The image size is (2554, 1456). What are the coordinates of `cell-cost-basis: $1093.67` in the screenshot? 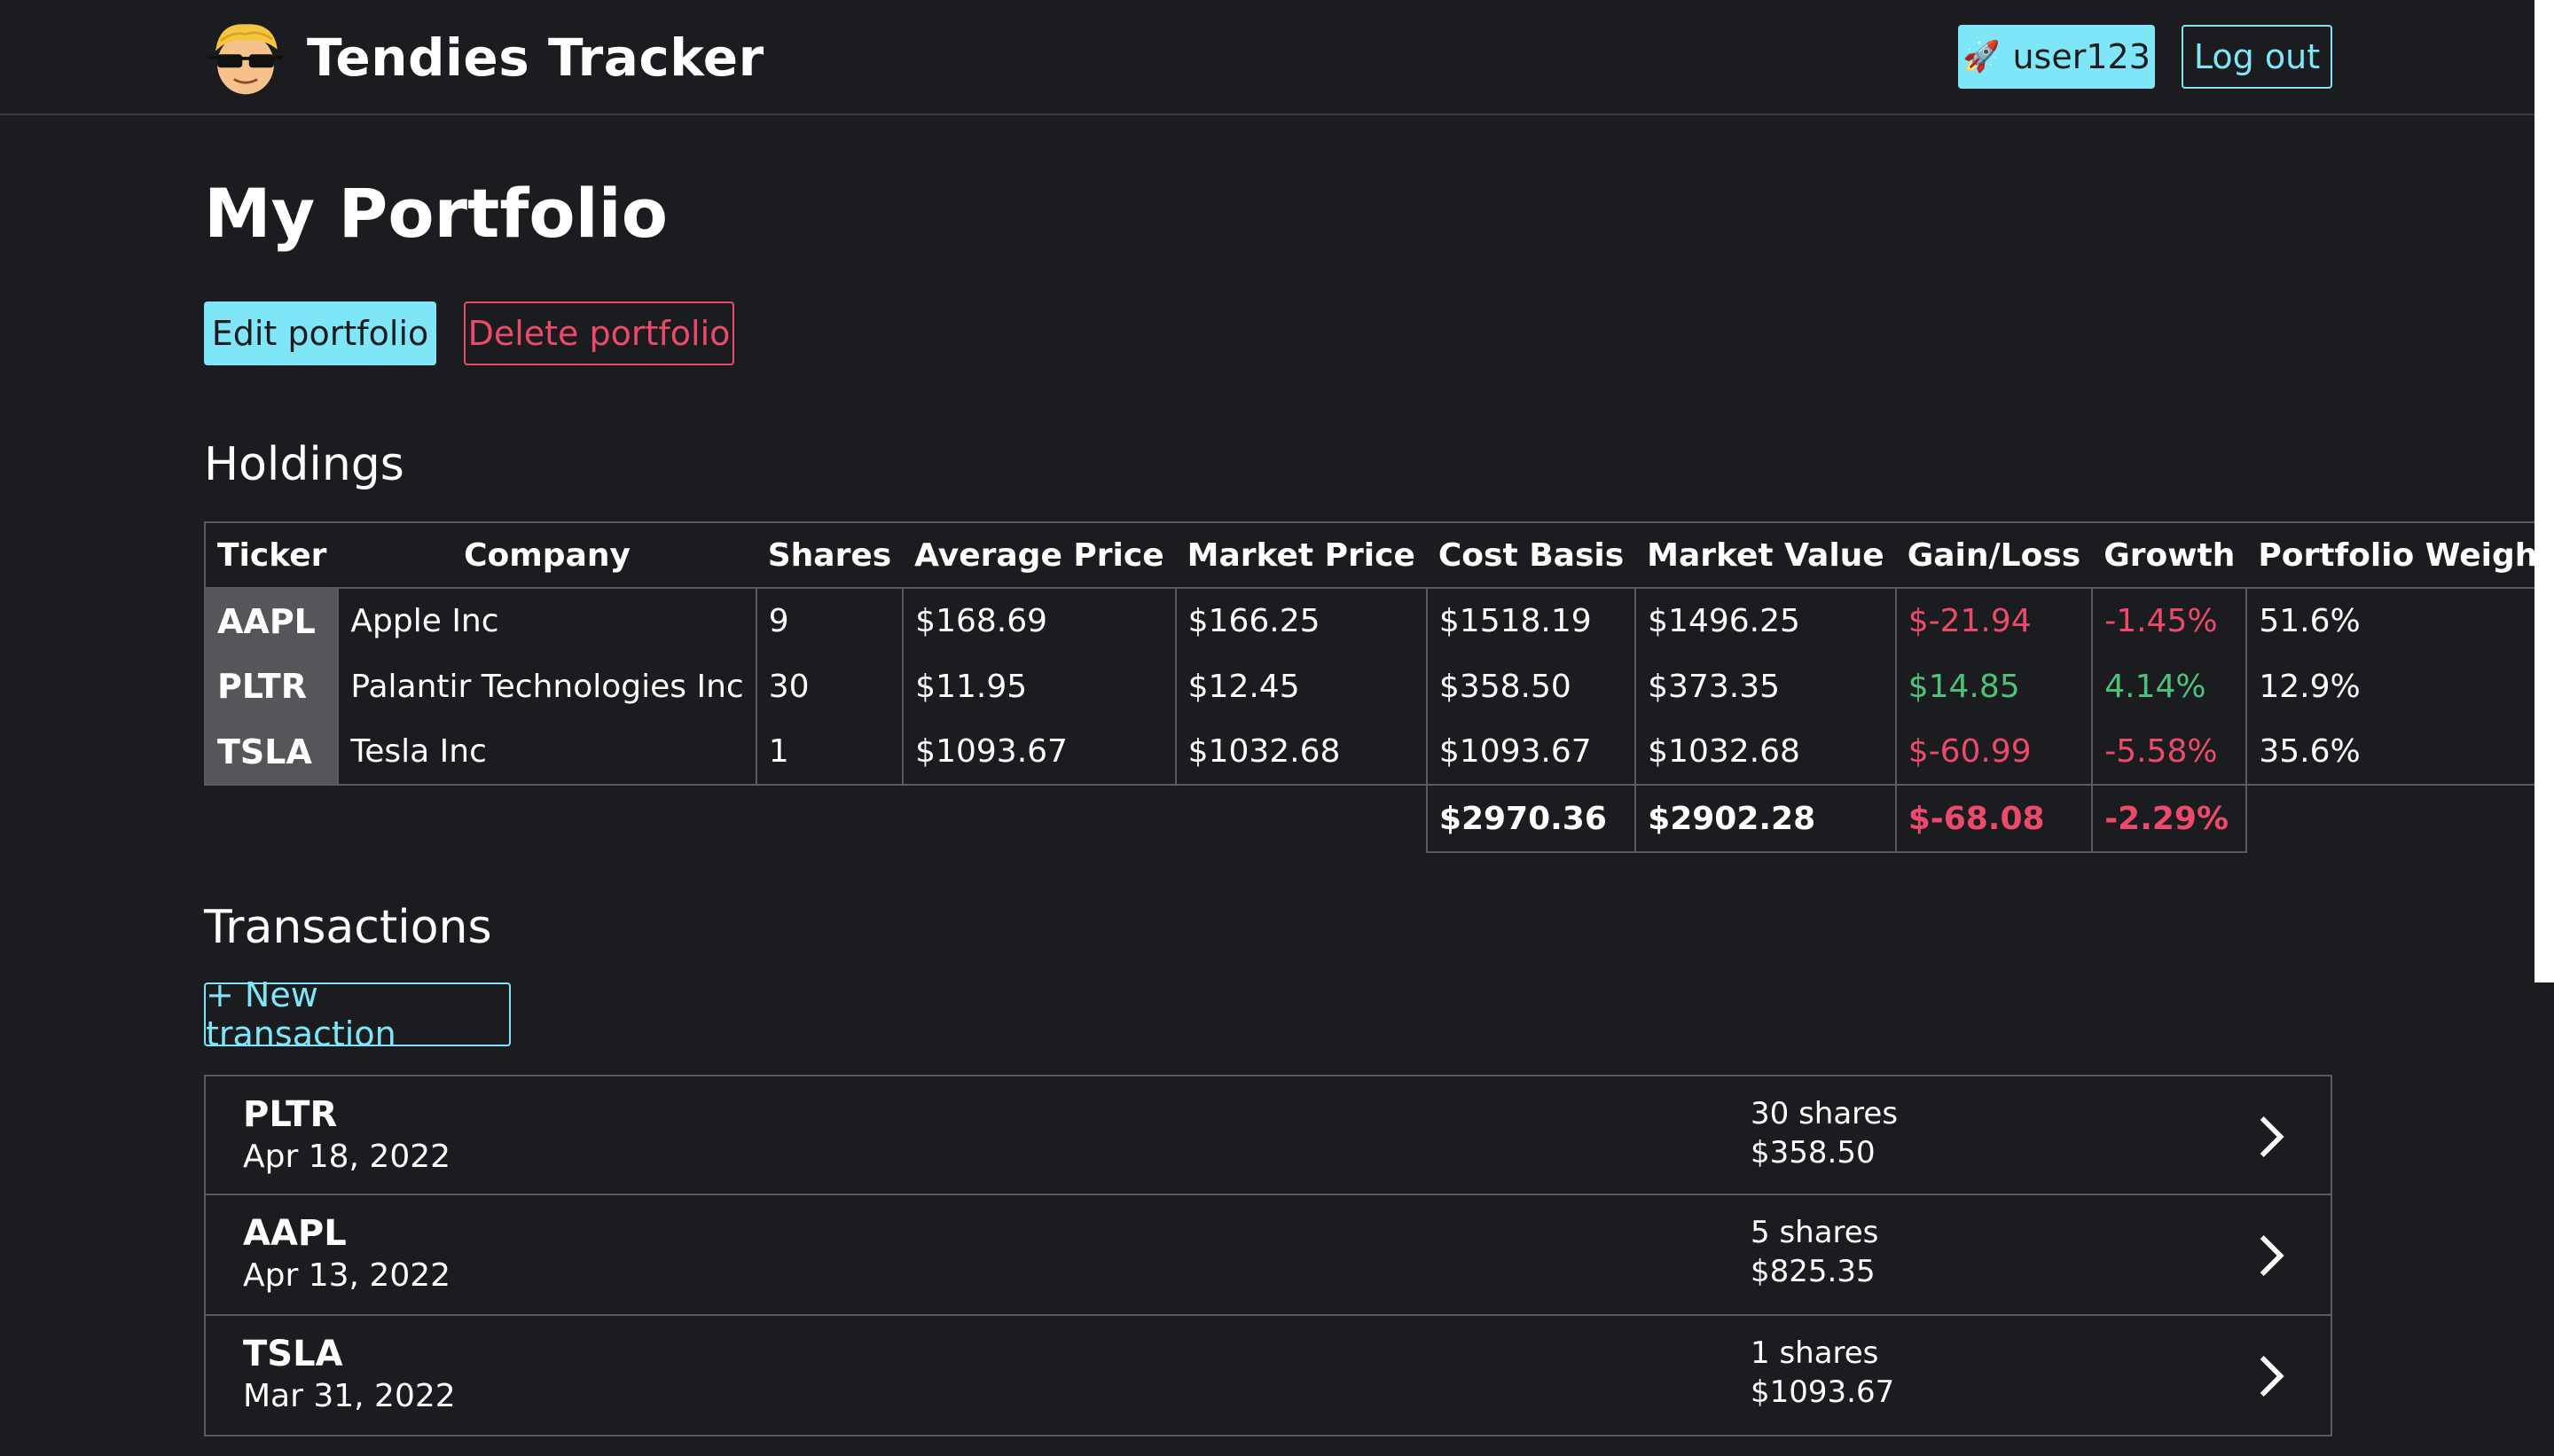 It's located at (1531, 752).